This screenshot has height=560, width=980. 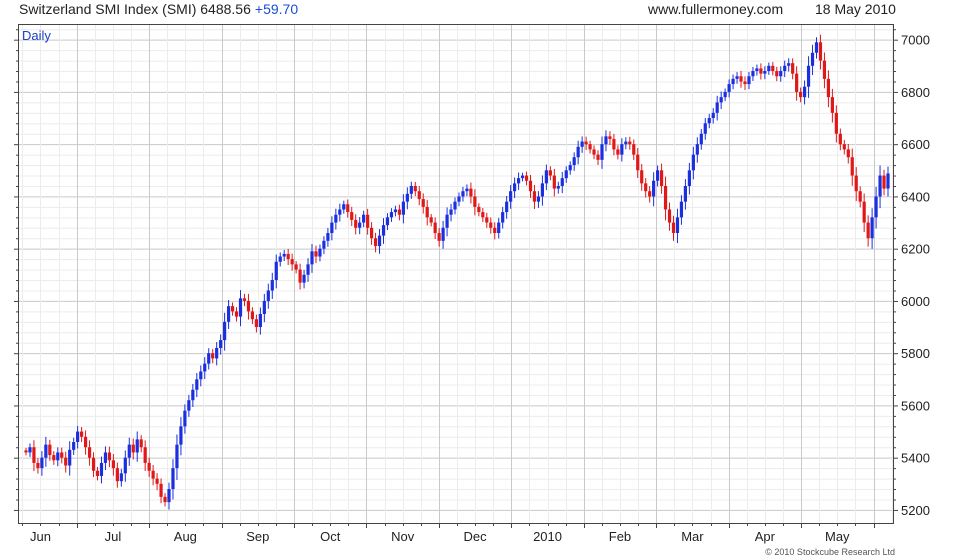 I want to click on y-tick-label: 6800, so click(x=915, y=92).